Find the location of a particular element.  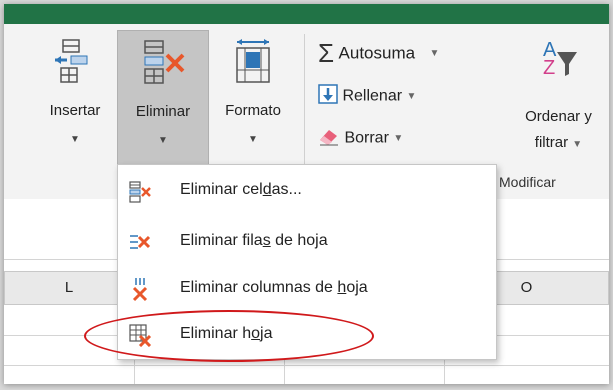

column-header-l-label: L is located at coordinates (69, 287).